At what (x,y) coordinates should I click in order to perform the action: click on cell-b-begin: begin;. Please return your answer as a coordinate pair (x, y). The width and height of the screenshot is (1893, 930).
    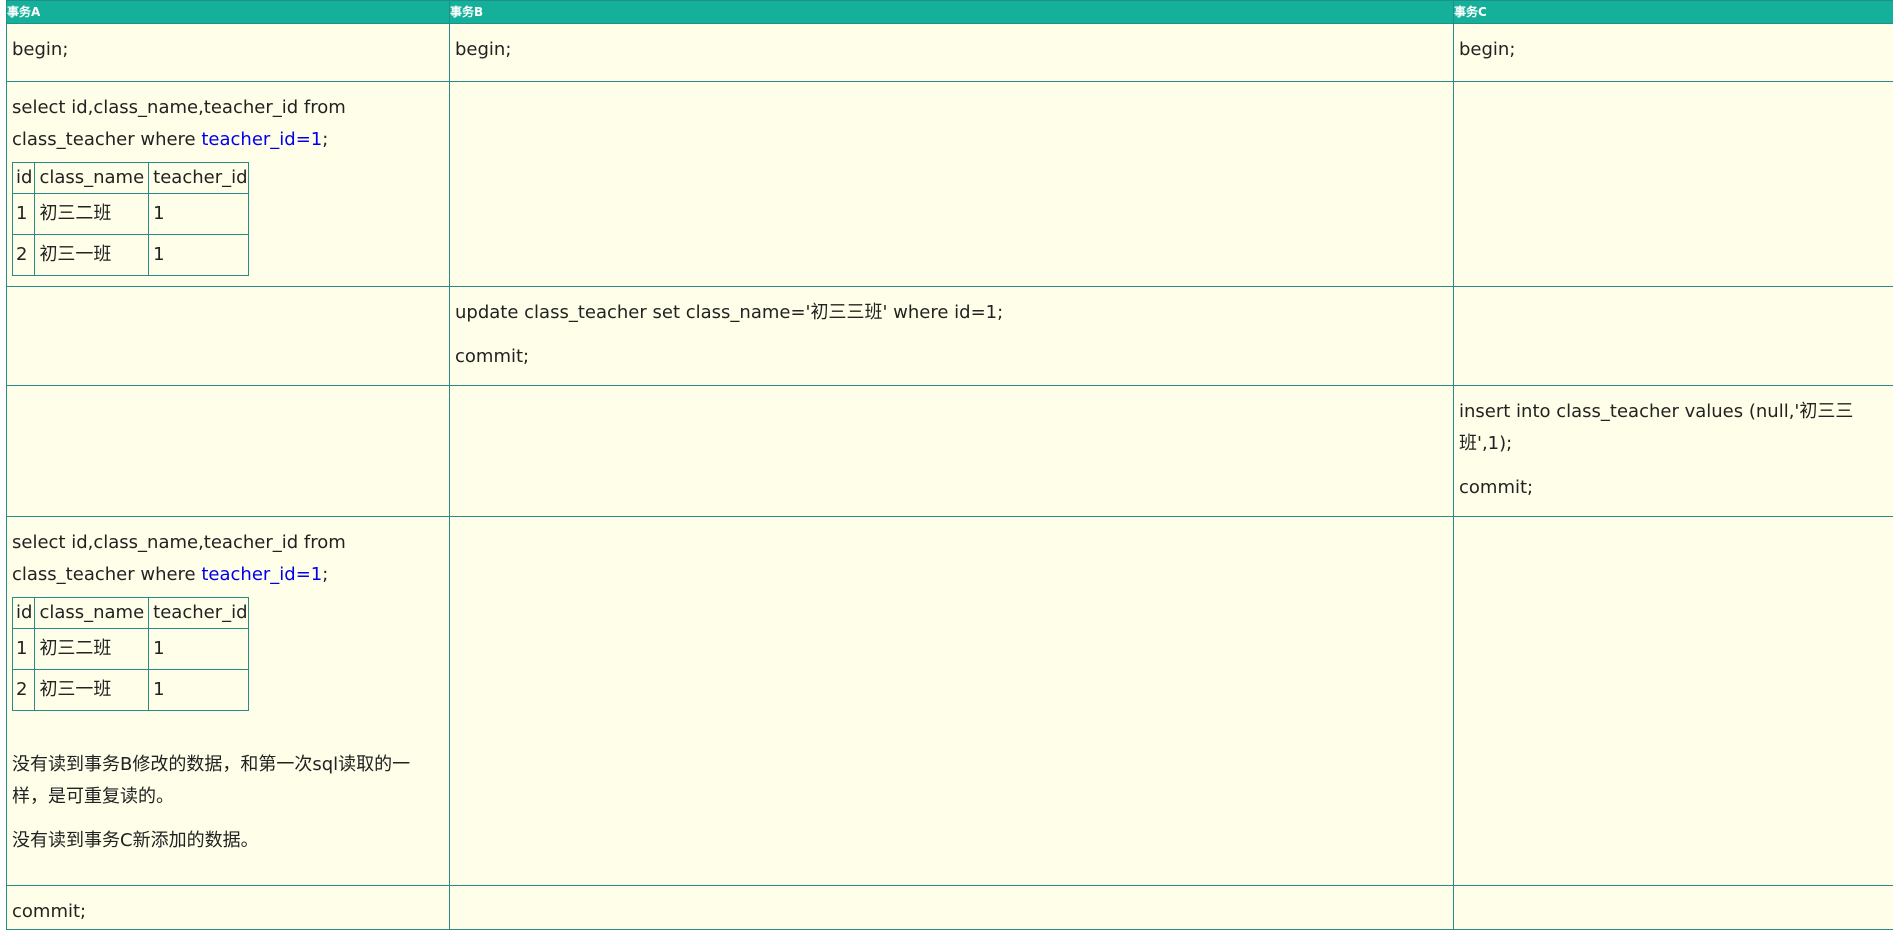
    Looking at the image, I should click on (952, 53).